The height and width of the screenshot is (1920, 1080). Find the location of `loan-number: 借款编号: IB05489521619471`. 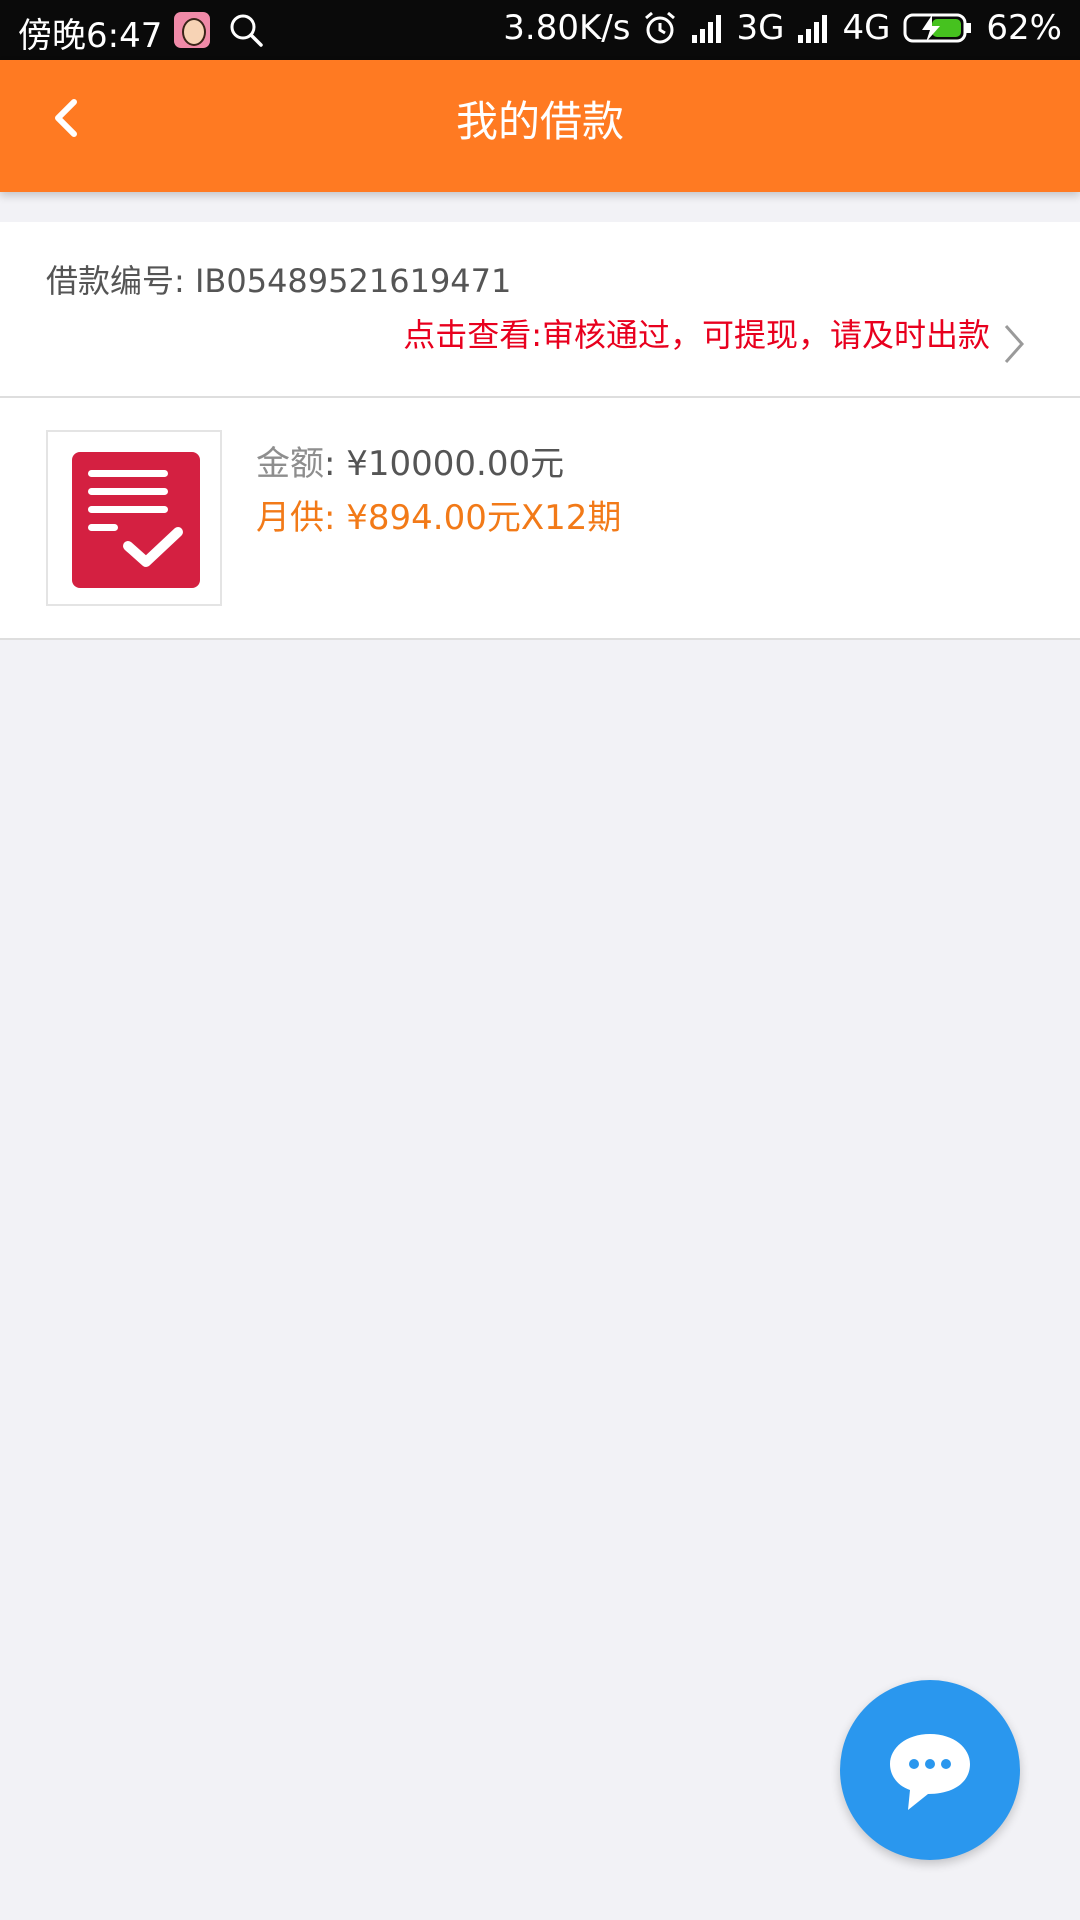

loan-number: 借款编号: IB05489521619471 is located at coordinates (279, 281).